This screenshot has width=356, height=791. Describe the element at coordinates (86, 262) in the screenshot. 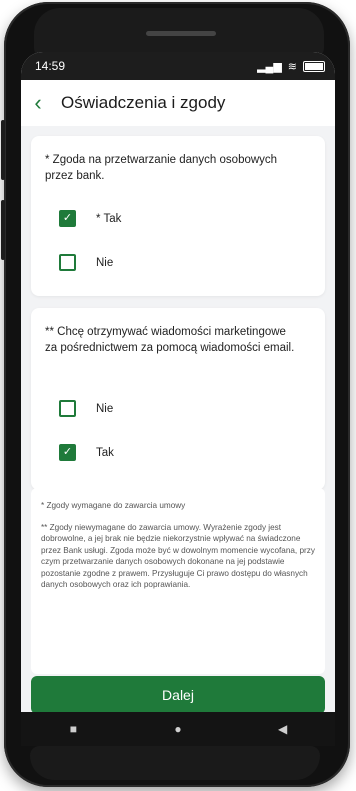

I see `consent-option: Nie` at that location.